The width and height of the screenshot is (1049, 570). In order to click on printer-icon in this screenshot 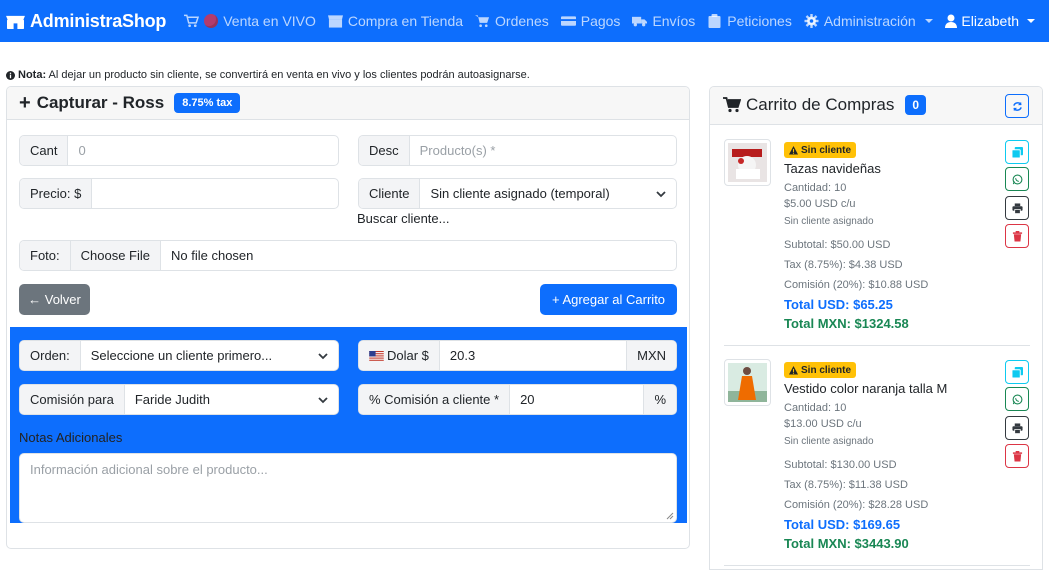, I will do `click(1017, 208)`.